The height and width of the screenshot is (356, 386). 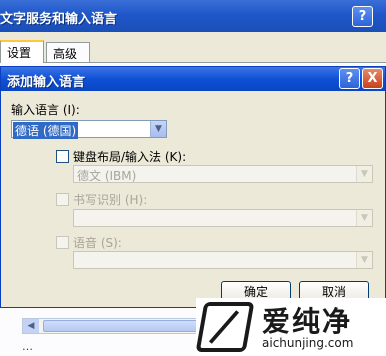 What do you see at coordinates (46, 130) in the screenshot?
I see `input-language-value: 德语 (德国)` at bounding box center [46, 130].